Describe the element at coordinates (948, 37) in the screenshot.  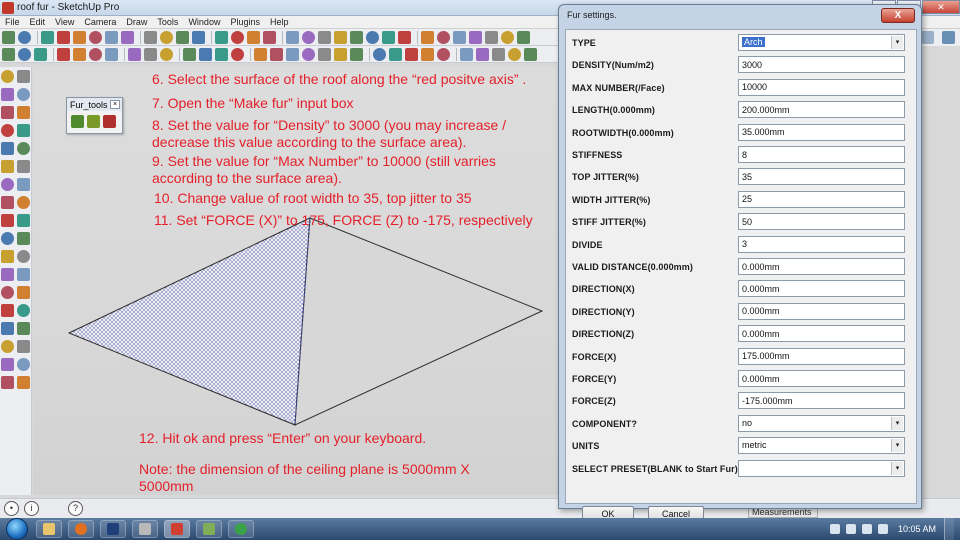
I see `pan-icon` at that location.